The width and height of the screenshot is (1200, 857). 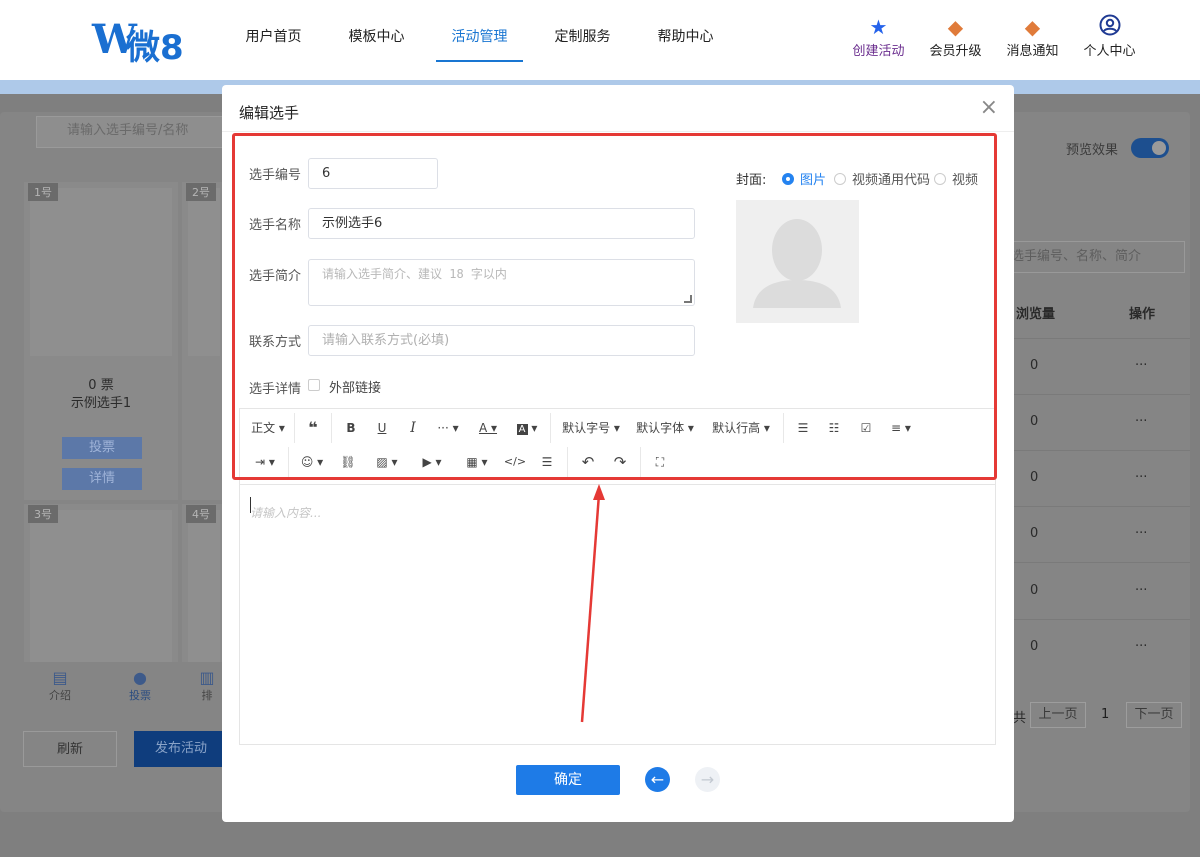 I want to click on arrow-left-icon: ←, so click(x=657, y=779).